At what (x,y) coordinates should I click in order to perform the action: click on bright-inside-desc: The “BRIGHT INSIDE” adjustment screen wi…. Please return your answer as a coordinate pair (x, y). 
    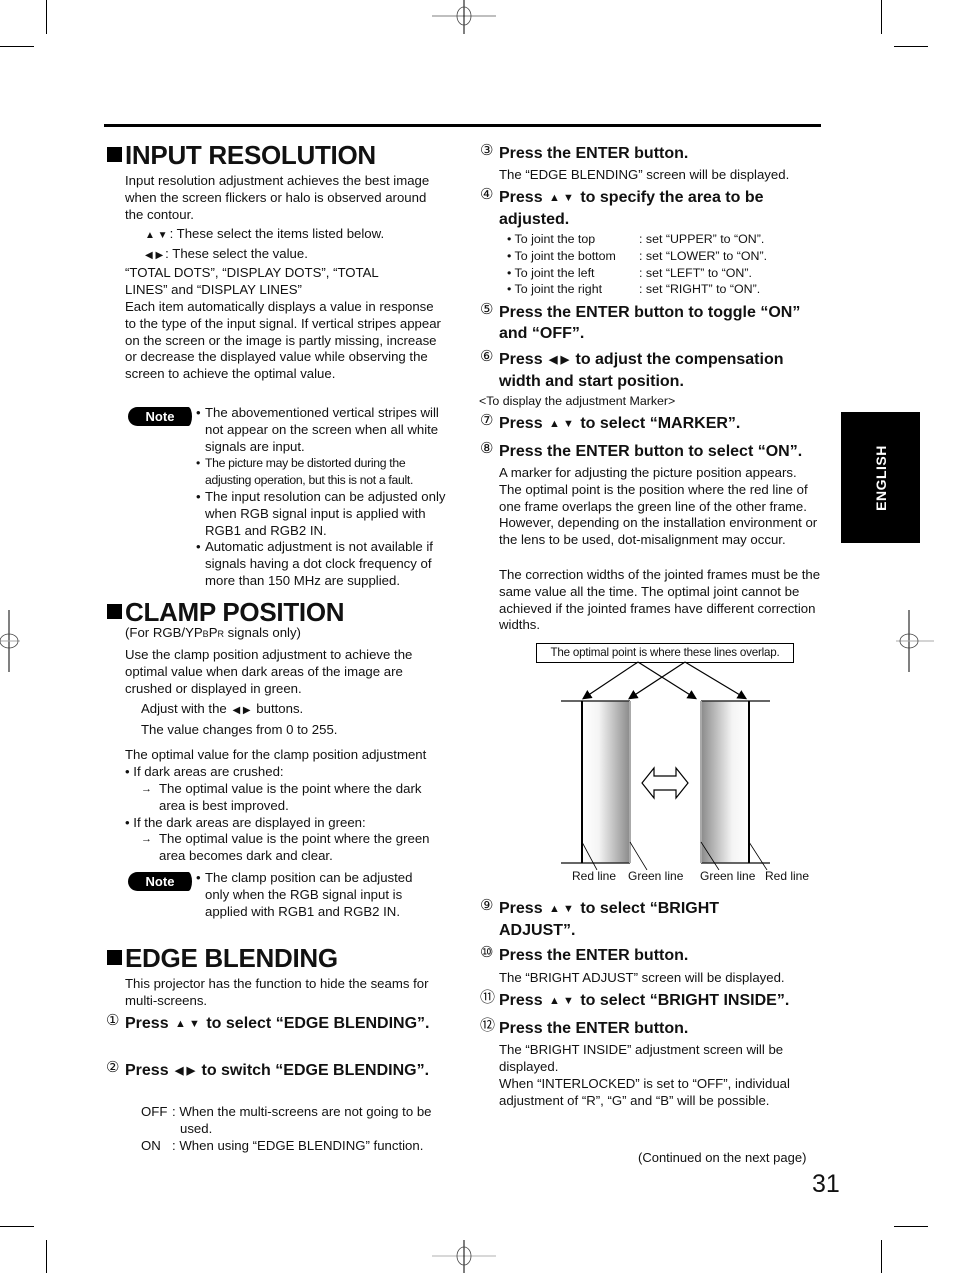
    Looking at the image, I should click on (641, 1058).